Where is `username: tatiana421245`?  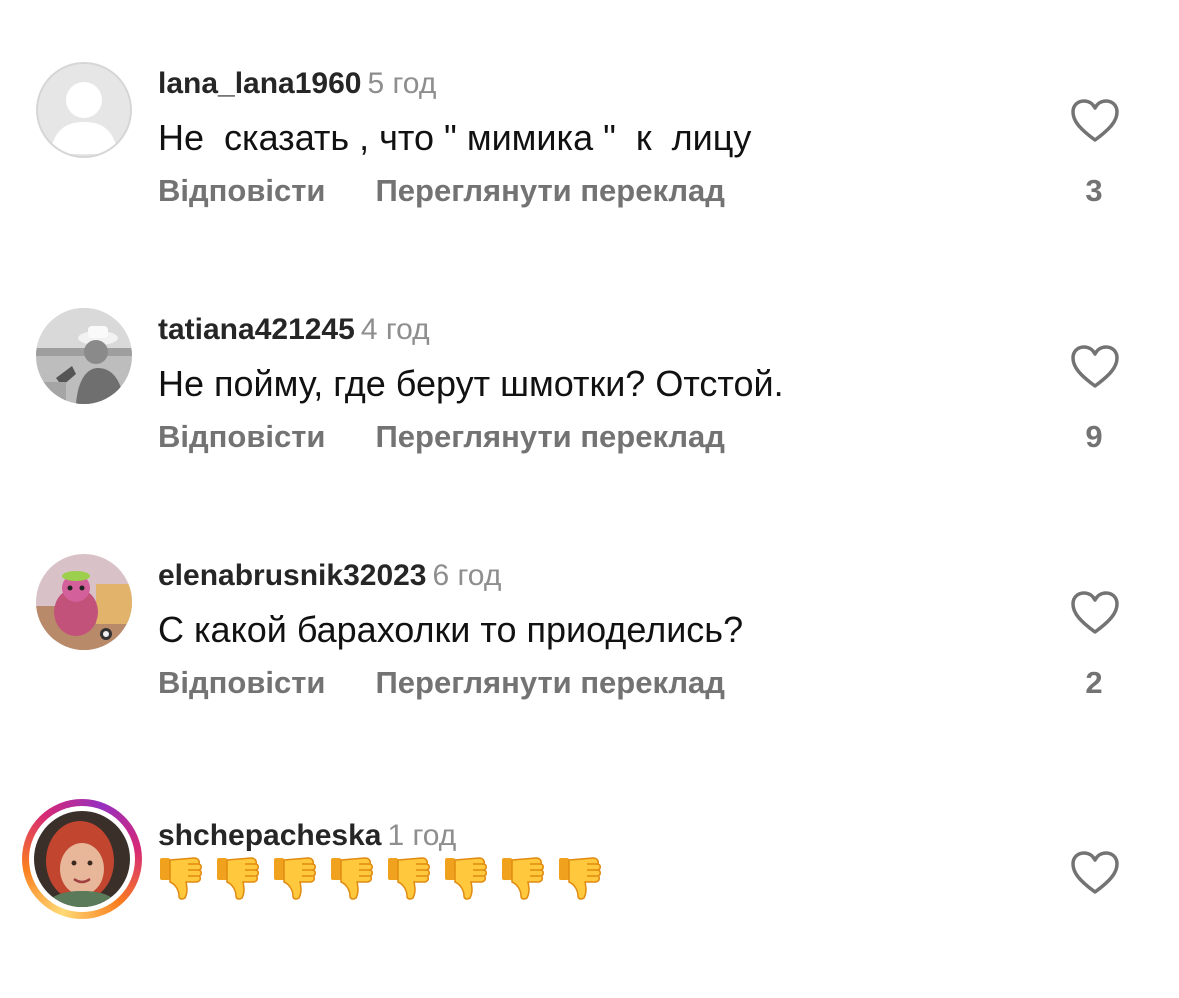
username: tatiana421245 is located at coordinates (256, 329).